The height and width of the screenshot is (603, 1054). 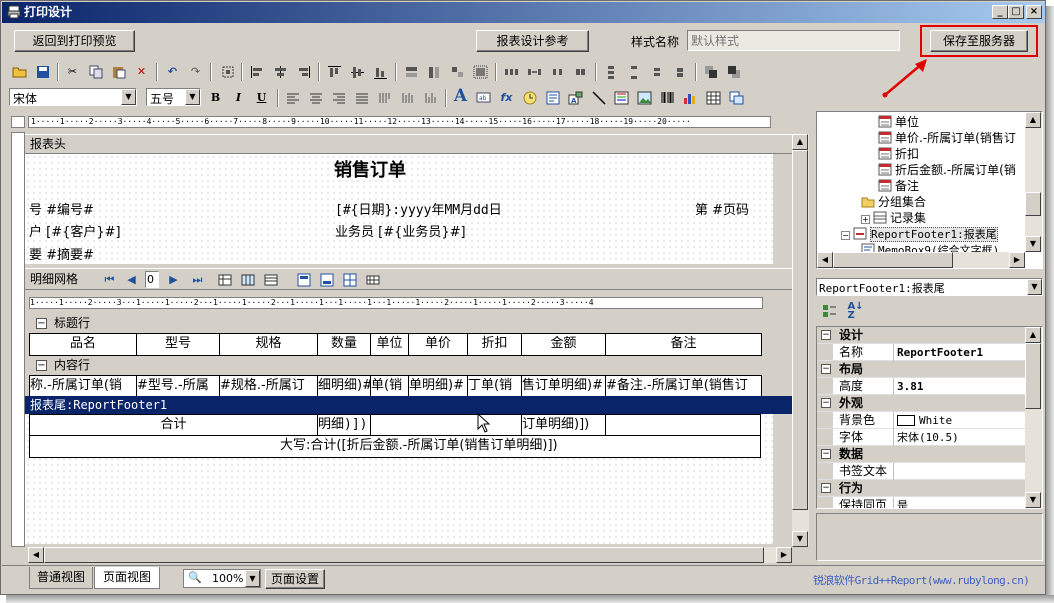 I want to click on size-to-grid-icon, so click(x=480, y=71).